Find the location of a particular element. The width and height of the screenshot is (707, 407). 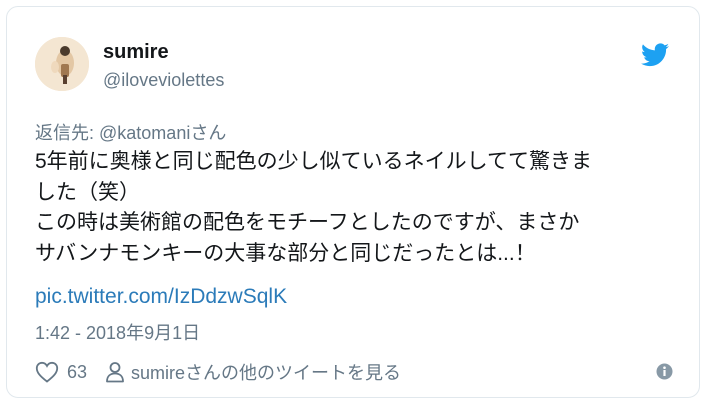

user-handle: @iloveviolettes is located at coordinates (163, 80).